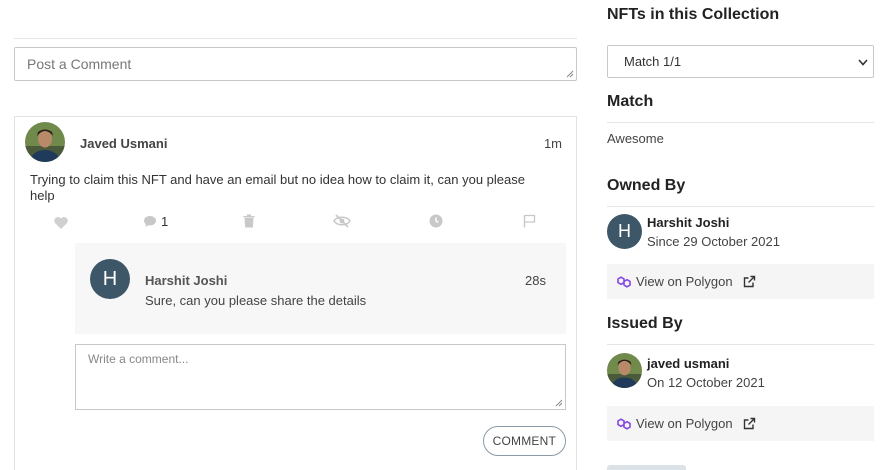  What do you see at coordinates (688, 363) in the screenshot?
I see `issuer-name: javed usmani` at bounding box center [688, 363].